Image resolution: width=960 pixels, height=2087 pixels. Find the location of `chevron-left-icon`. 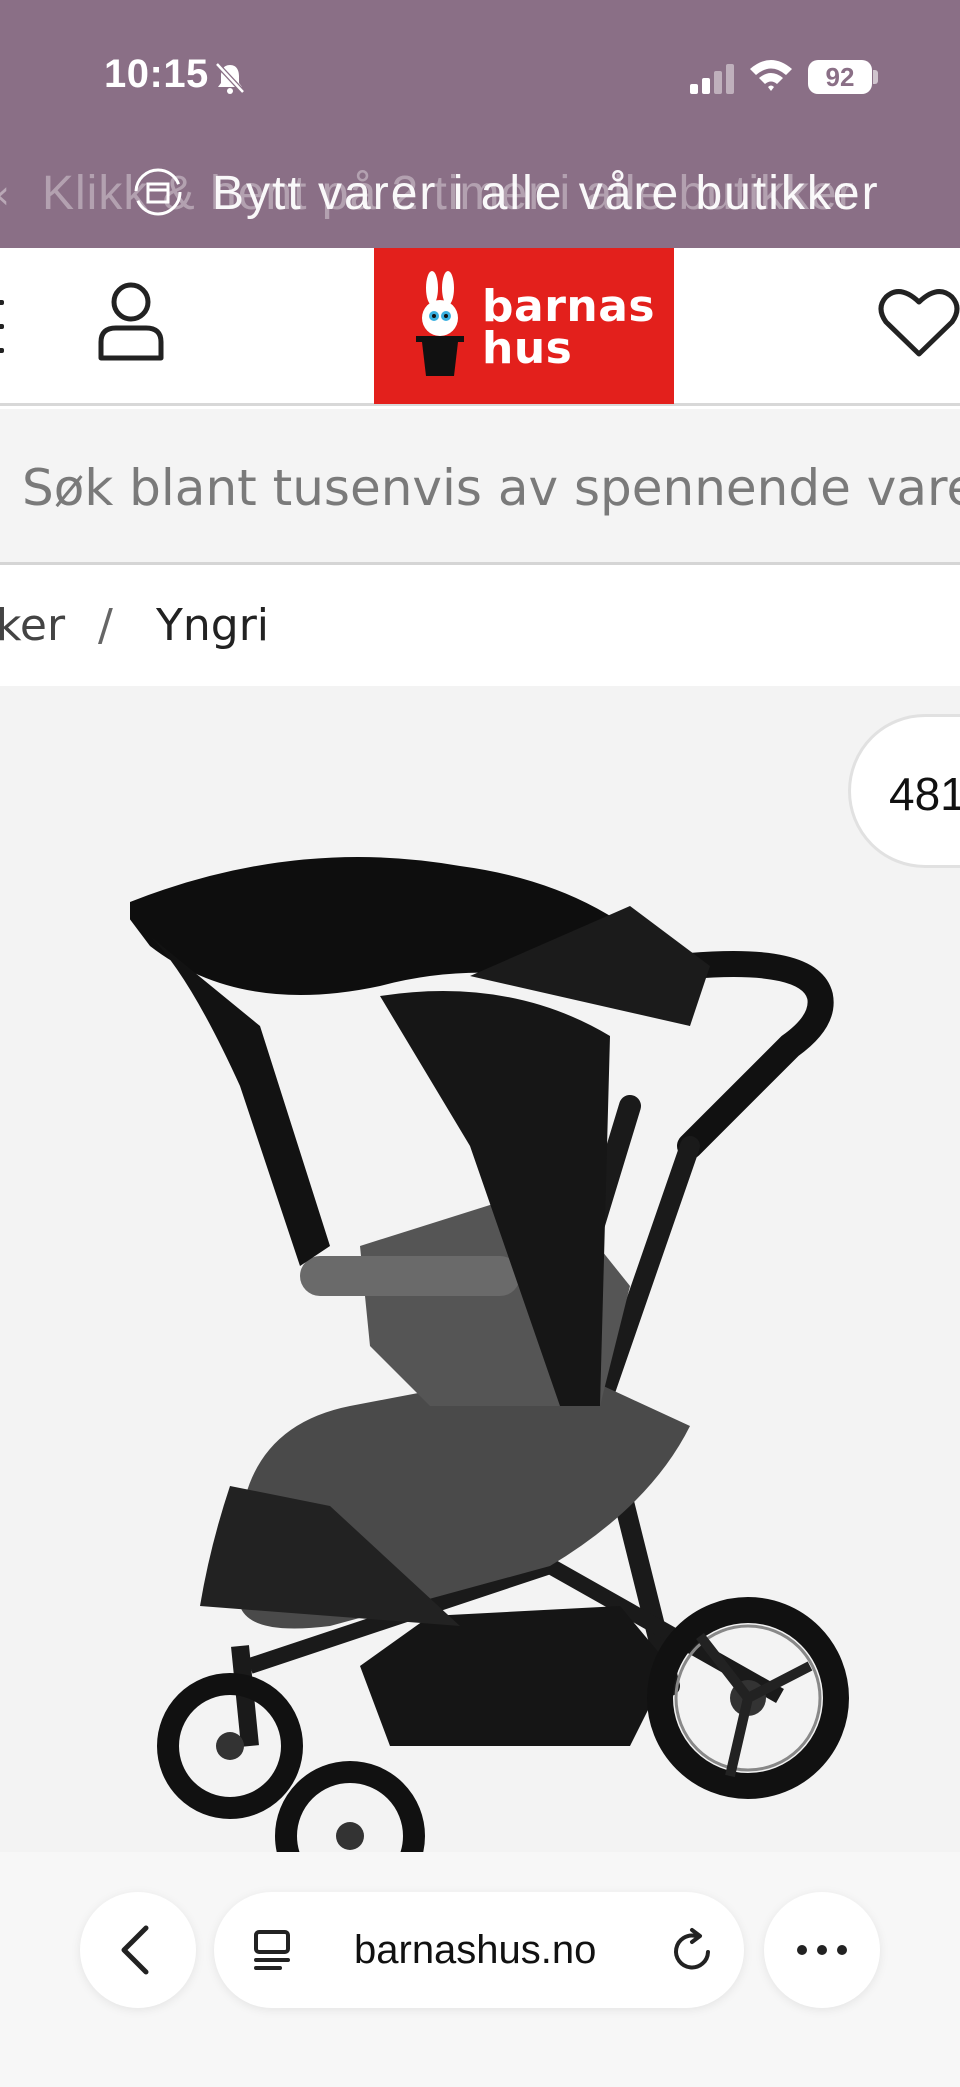

chevron-left-icon is located at coordinates (135, 1950).